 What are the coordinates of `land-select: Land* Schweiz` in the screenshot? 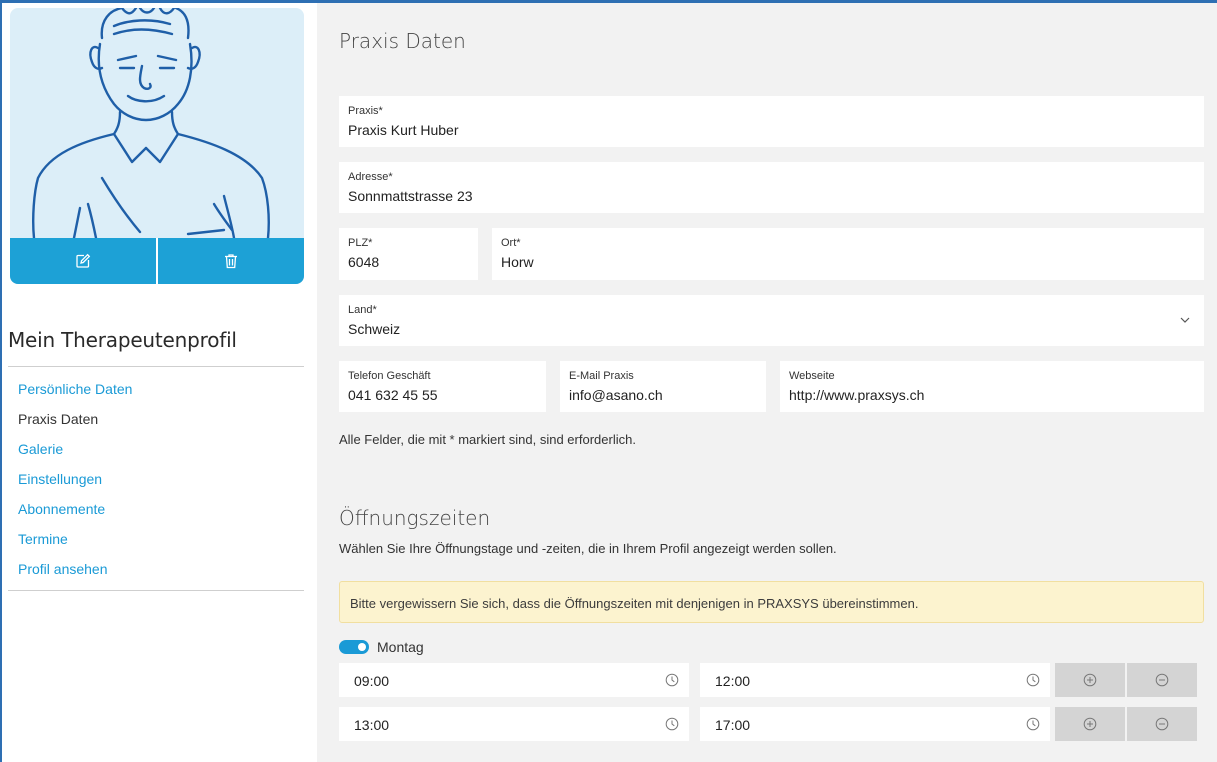 It's located at (771, 320).